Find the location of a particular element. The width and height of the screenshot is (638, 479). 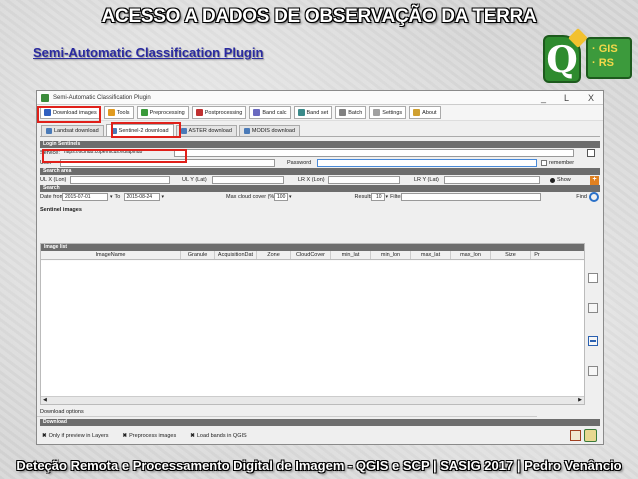

preprocess-checkbox: ✖ Preprocess images is located at coordinates (150, 436).